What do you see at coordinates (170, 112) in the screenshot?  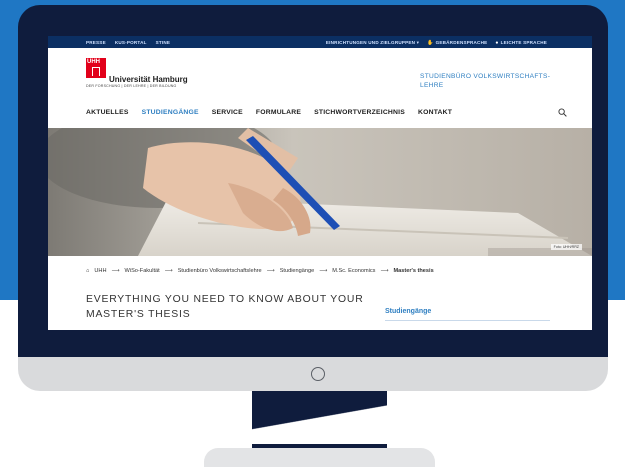 I see `nav-item-studiengaenge: STUDIENGÄNGE` at bounding box center [170, 112].